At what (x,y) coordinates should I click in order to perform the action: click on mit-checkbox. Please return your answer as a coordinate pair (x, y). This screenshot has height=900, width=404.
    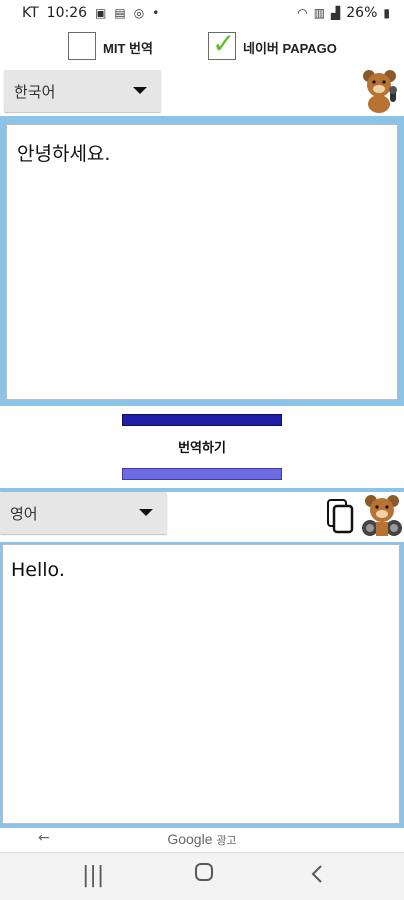
    Looking at the image, I should click on (82, 46).